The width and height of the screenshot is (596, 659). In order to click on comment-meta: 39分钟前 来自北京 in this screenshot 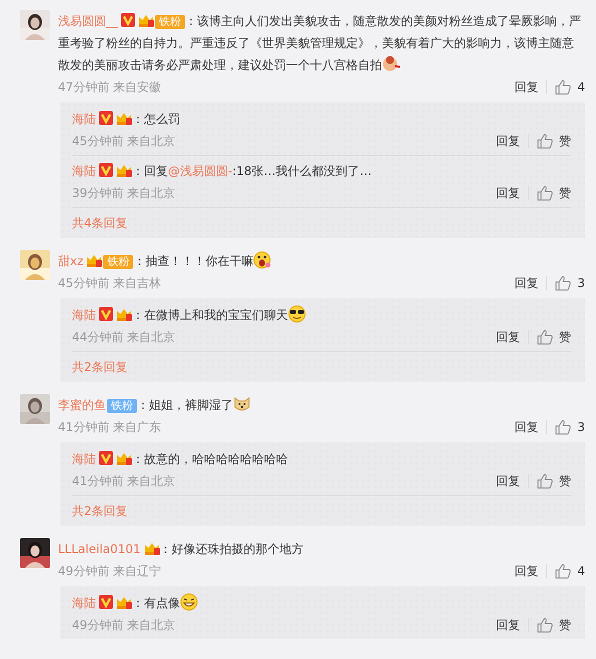, I will do `click(124, 193)`.